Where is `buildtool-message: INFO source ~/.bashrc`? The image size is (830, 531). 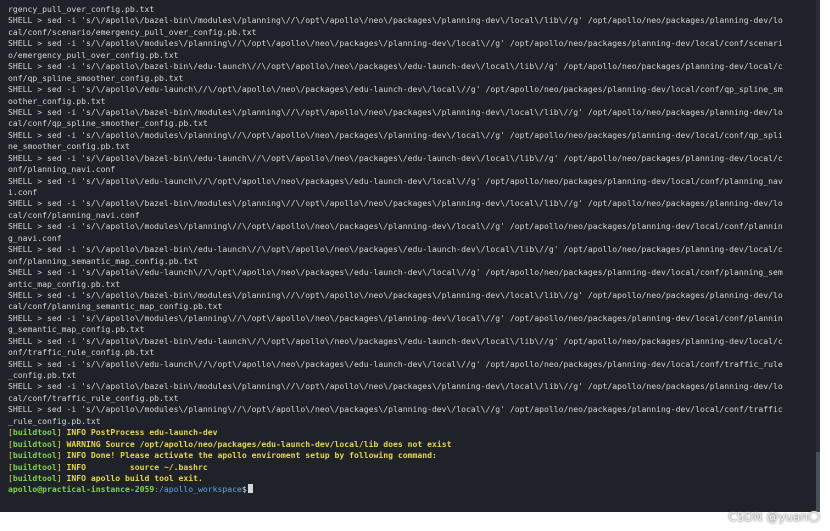 buildtool-message: INFO source ~/.bashrc is located at coordinates (134, 466).